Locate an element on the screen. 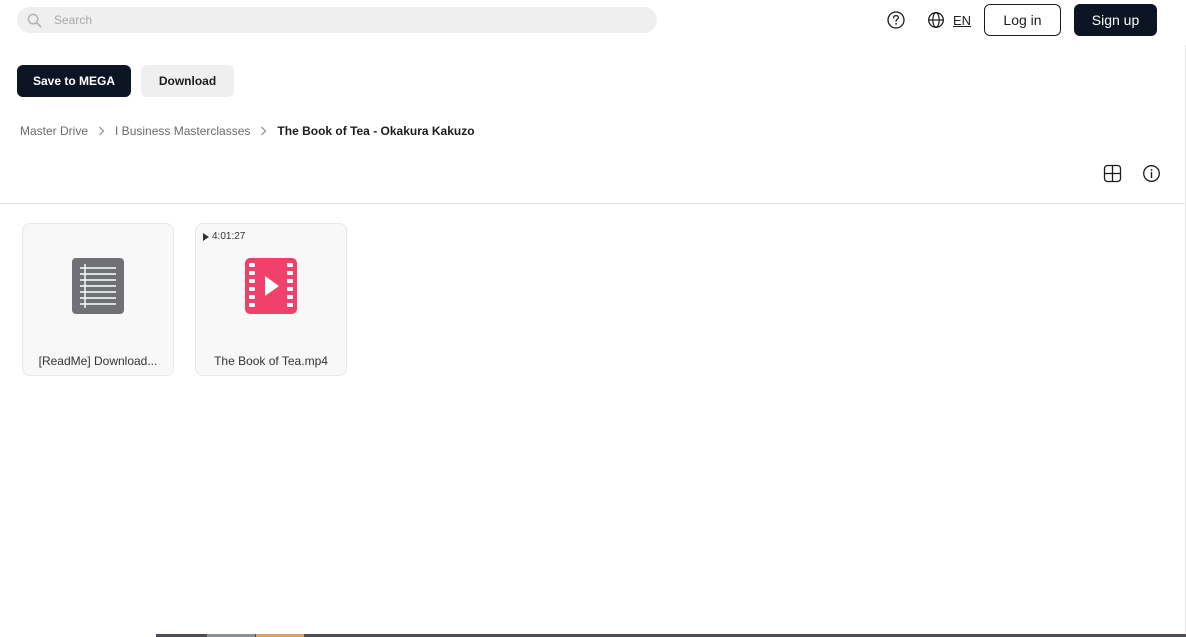  video-duration-badge: 4:01:27 is located at coordinates (224, 236).